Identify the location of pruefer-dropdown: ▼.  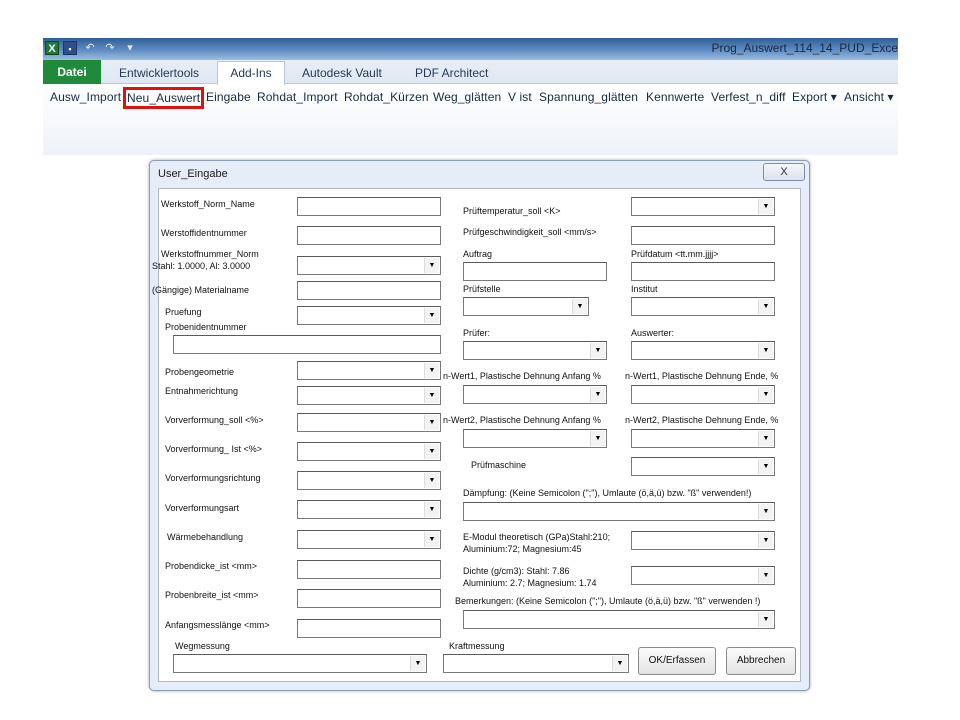
(535, 350).